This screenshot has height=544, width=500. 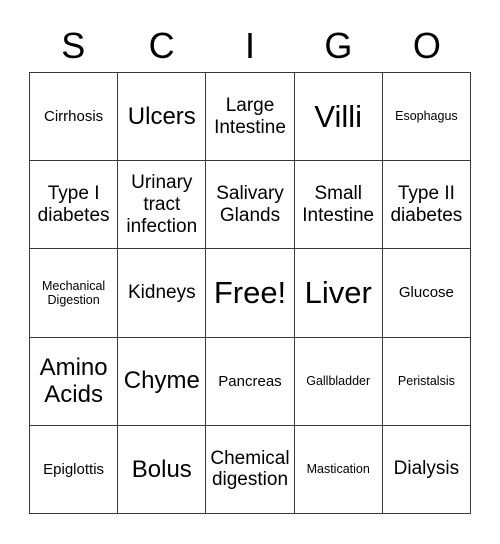 I want to click on bingo-cell-r1c5: Esophagus, so click(x=426, y=117).